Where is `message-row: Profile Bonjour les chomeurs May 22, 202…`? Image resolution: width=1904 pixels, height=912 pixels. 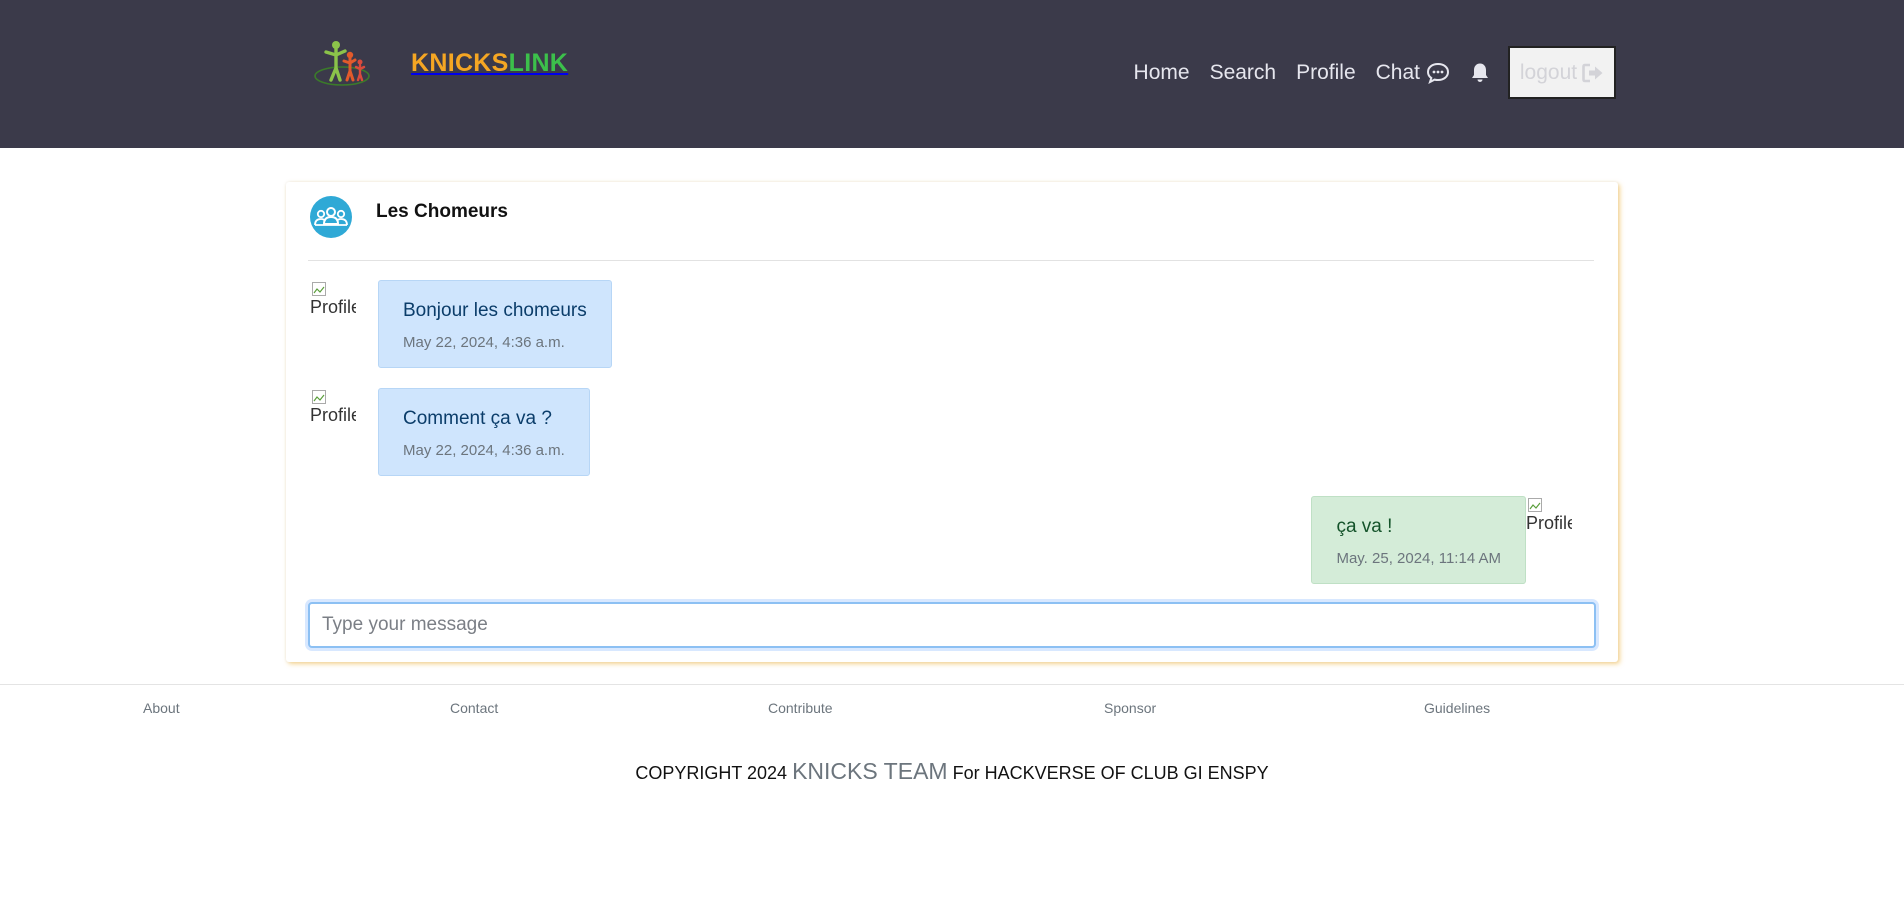 message-row: Profile Bonjour les chomeurs May 22, 202… is located at coordinates (461, 324).